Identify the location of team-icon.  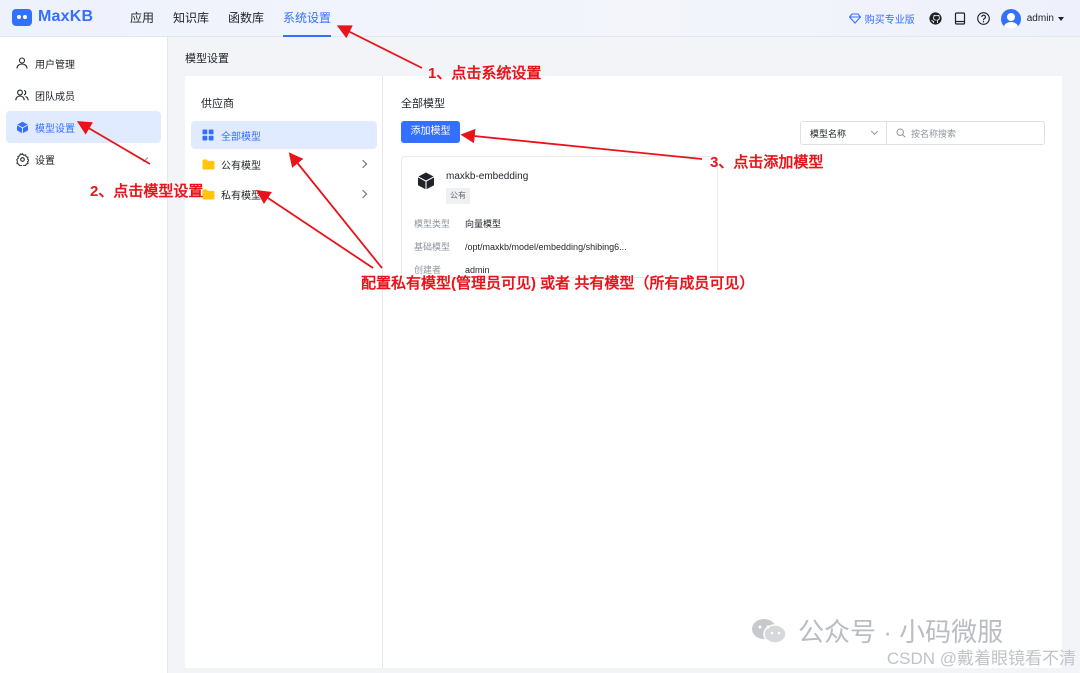
(22, 95).